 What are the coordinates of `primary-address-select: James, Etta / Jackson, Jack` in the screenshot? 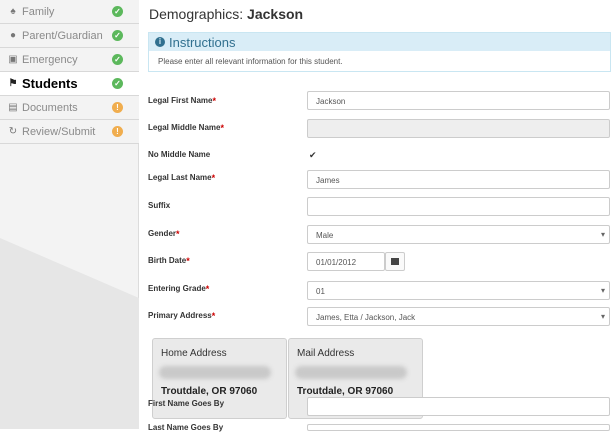 It's located at (458, 316).